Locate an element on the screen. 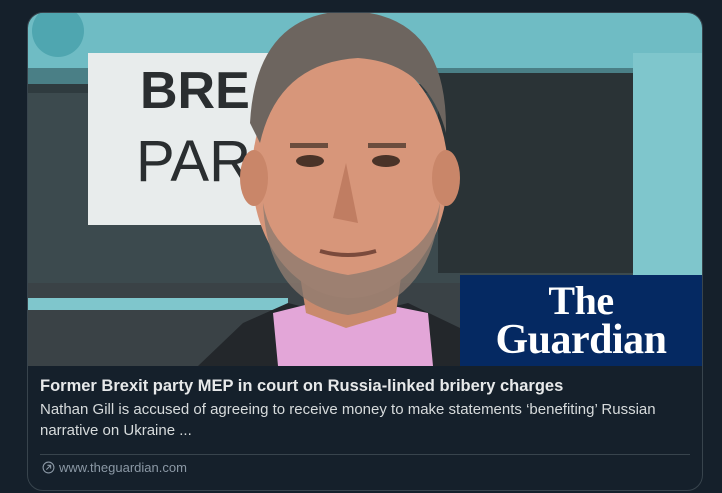 Image resolution: width=722 pixels, height=493 pixels. sign-text-top: BRE is located at coordinates (195, 91).